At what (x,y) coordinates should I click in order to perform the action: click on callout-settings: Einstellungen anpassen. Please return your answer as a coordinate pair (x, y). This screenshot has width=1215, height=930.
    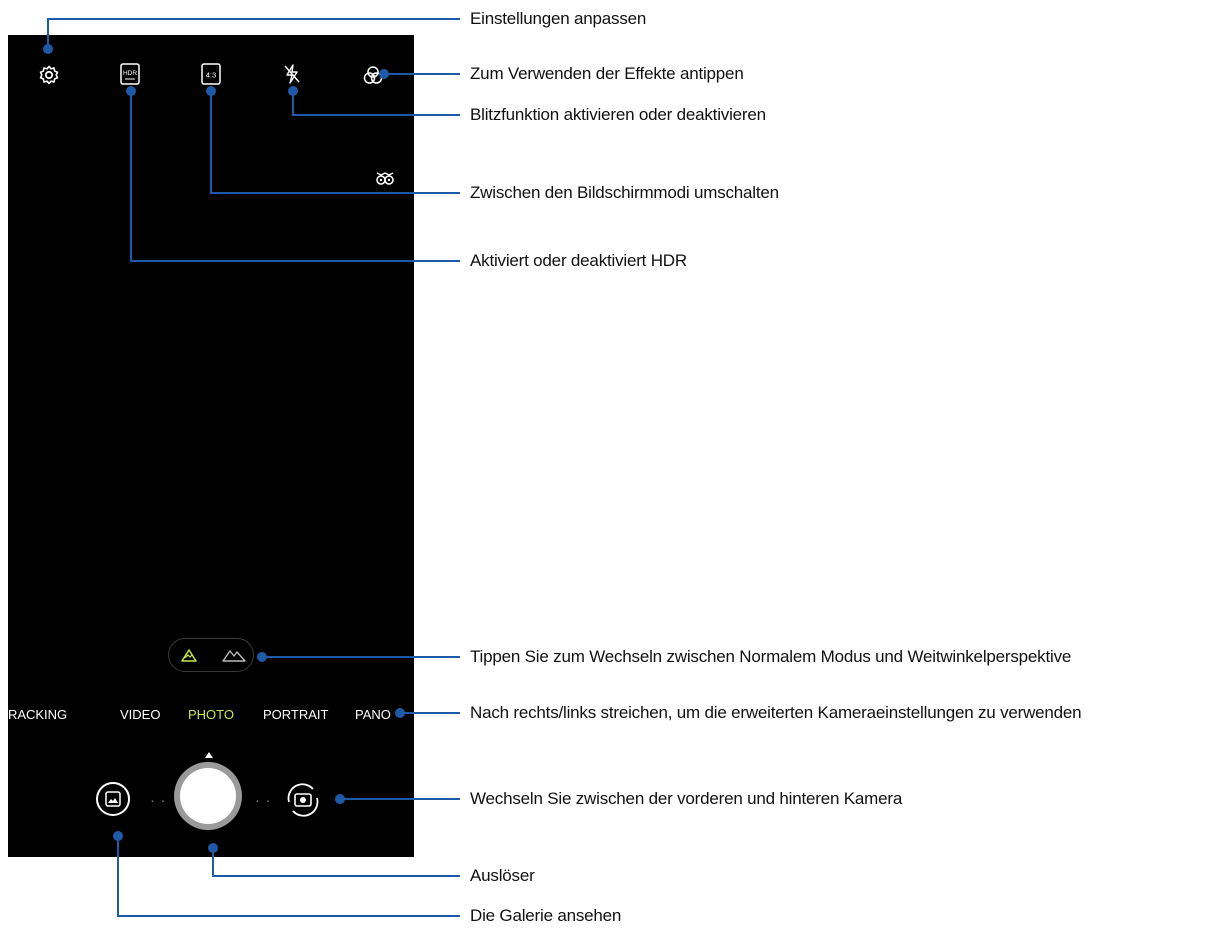
    Looking at the image, I should click on (558, 18).